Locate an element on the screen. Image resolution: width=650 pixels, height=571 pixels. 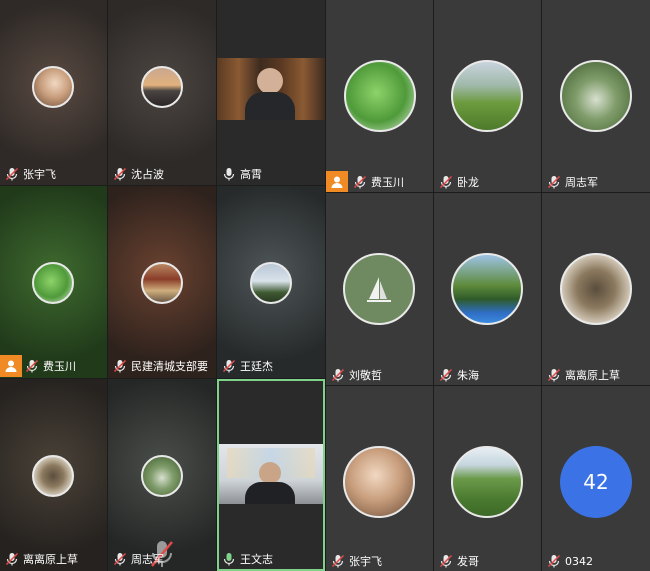
participant-tile: 民建清城支部要 is located at coordinates (162, 282).